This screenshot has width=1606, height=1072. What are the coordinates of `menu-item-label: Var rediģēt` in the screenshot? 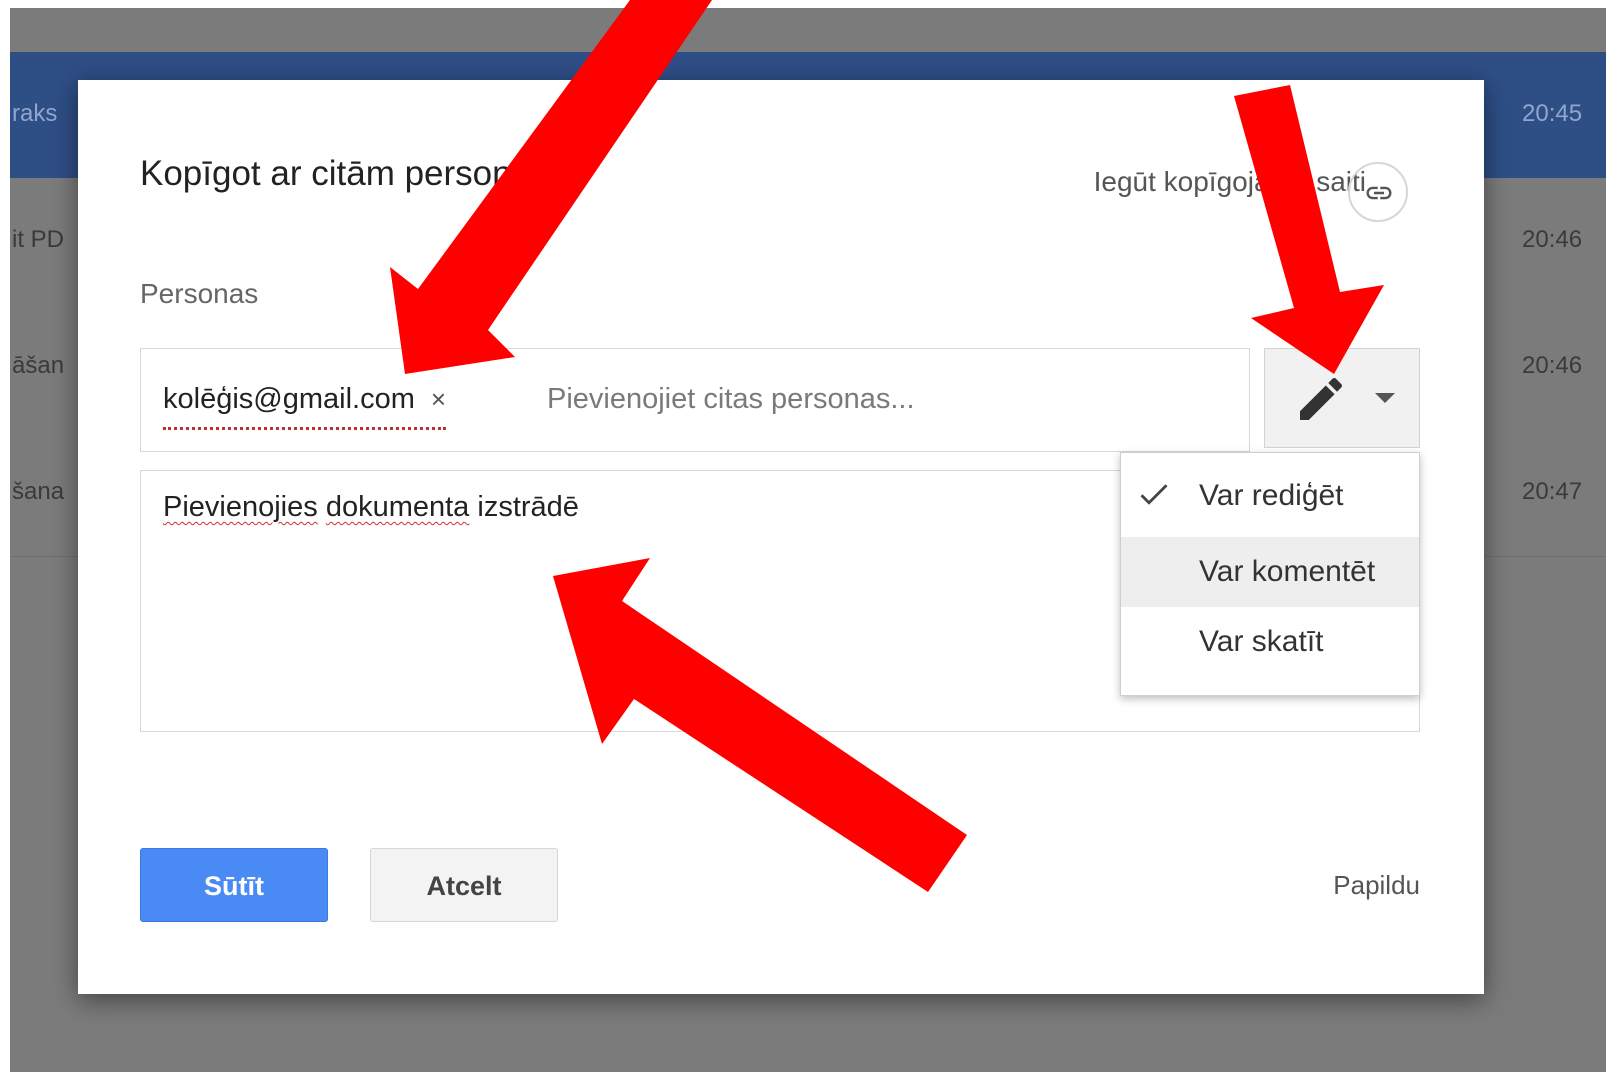 It's located at (1271, 495).